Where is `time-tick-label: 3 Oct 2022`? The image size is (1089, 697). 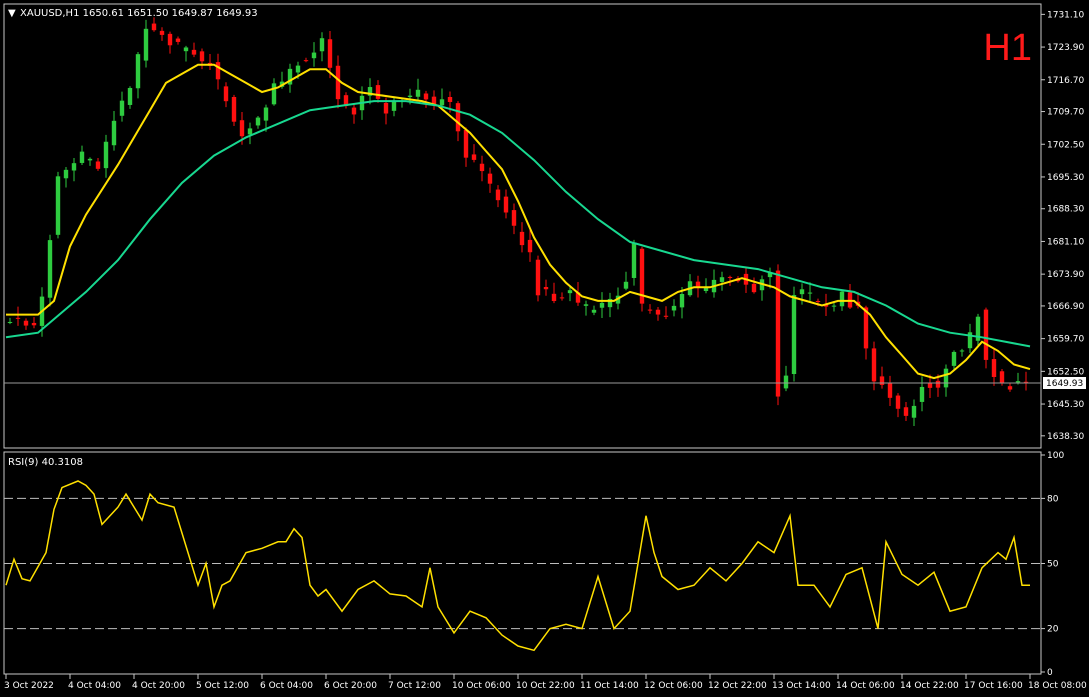 time-tick-label: 3 Oct 2022 is located at coordinates (29, 686).